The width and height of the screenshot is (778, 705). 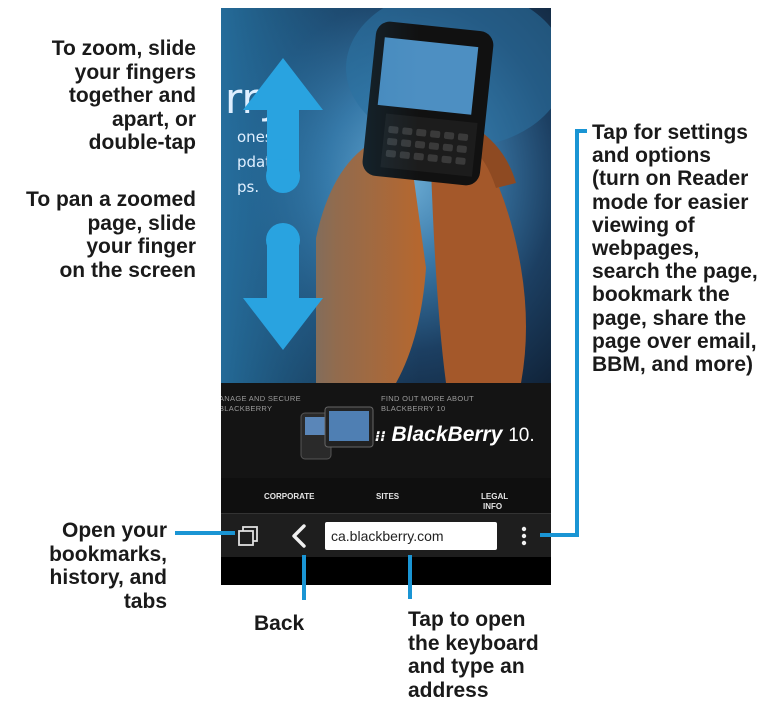 What do you see at coordinates (111, 199) in the screenshot?
I see `pan-line: To pan a zoomed` at bounding box center [111, 199].